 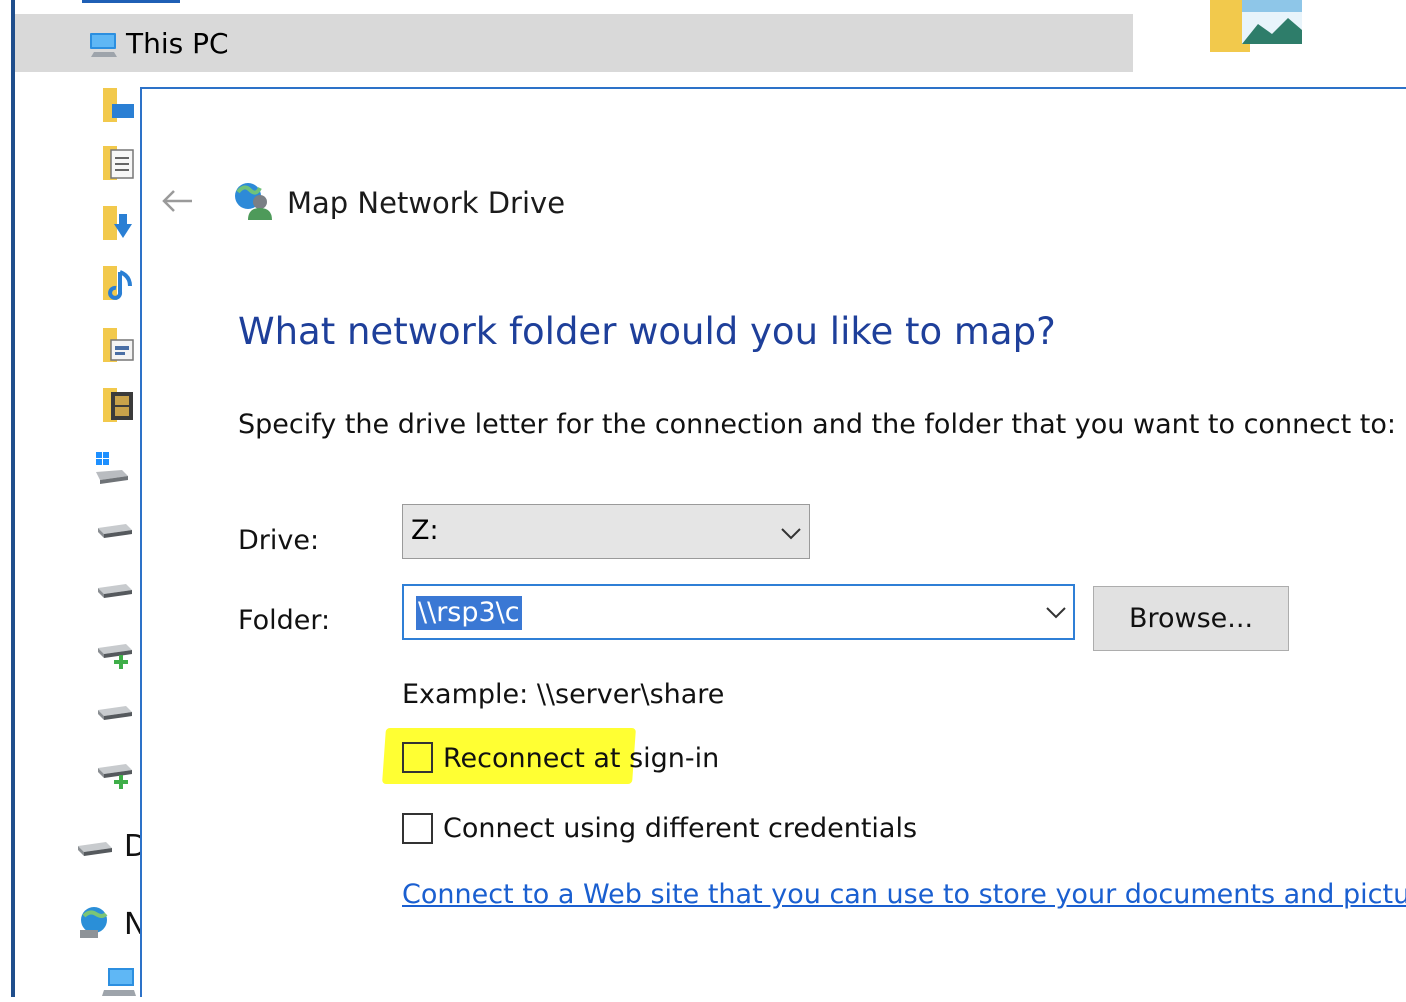 What do you see at coordinates (112, 468) in the screenshot?
I see `windows-drive-icon` at bounding box center [112, 468].